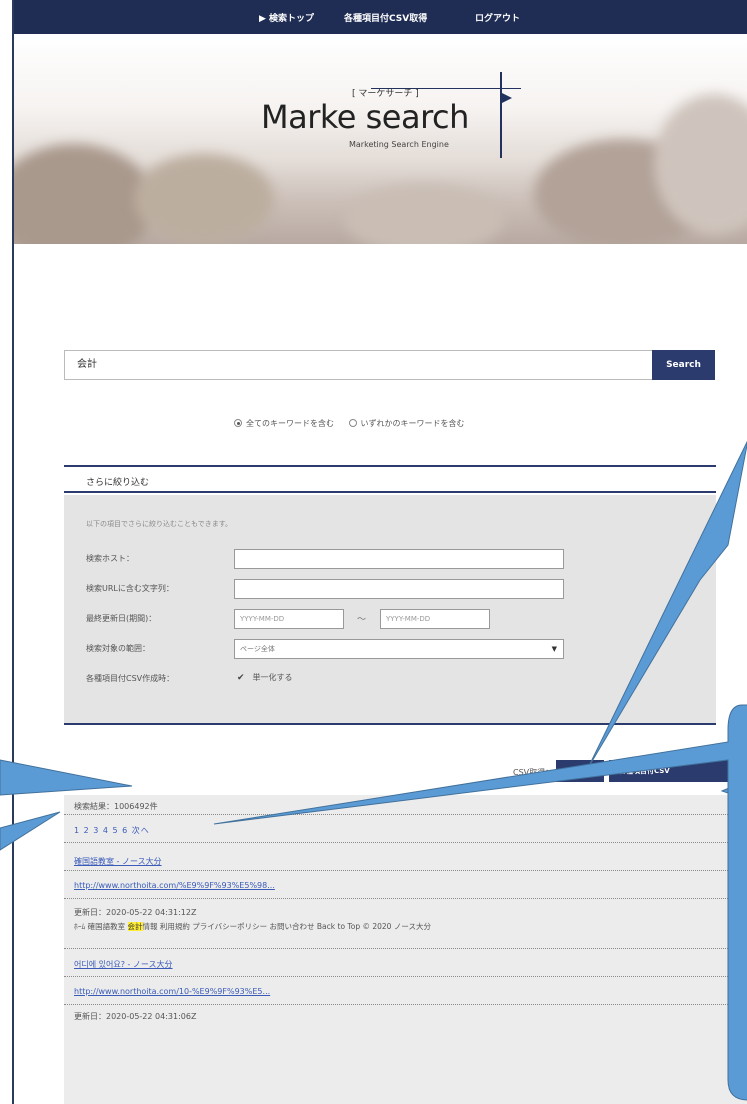 This screenshot has width=747, height=1104. I want to click on csv-label: CSV取得：, so click(533, 772).